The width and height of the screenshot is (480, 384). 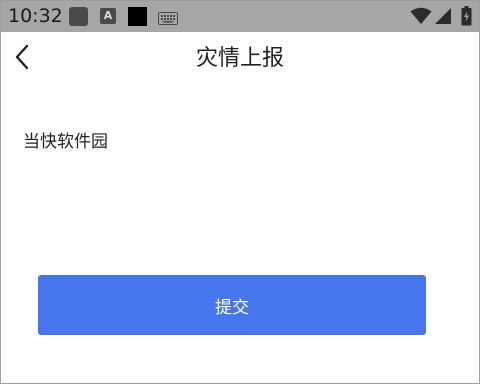 What do you see at coordinates (240, 16) in the screenshot?
I see `status-bar: 10:32 A` at bounding box center [240, 16].